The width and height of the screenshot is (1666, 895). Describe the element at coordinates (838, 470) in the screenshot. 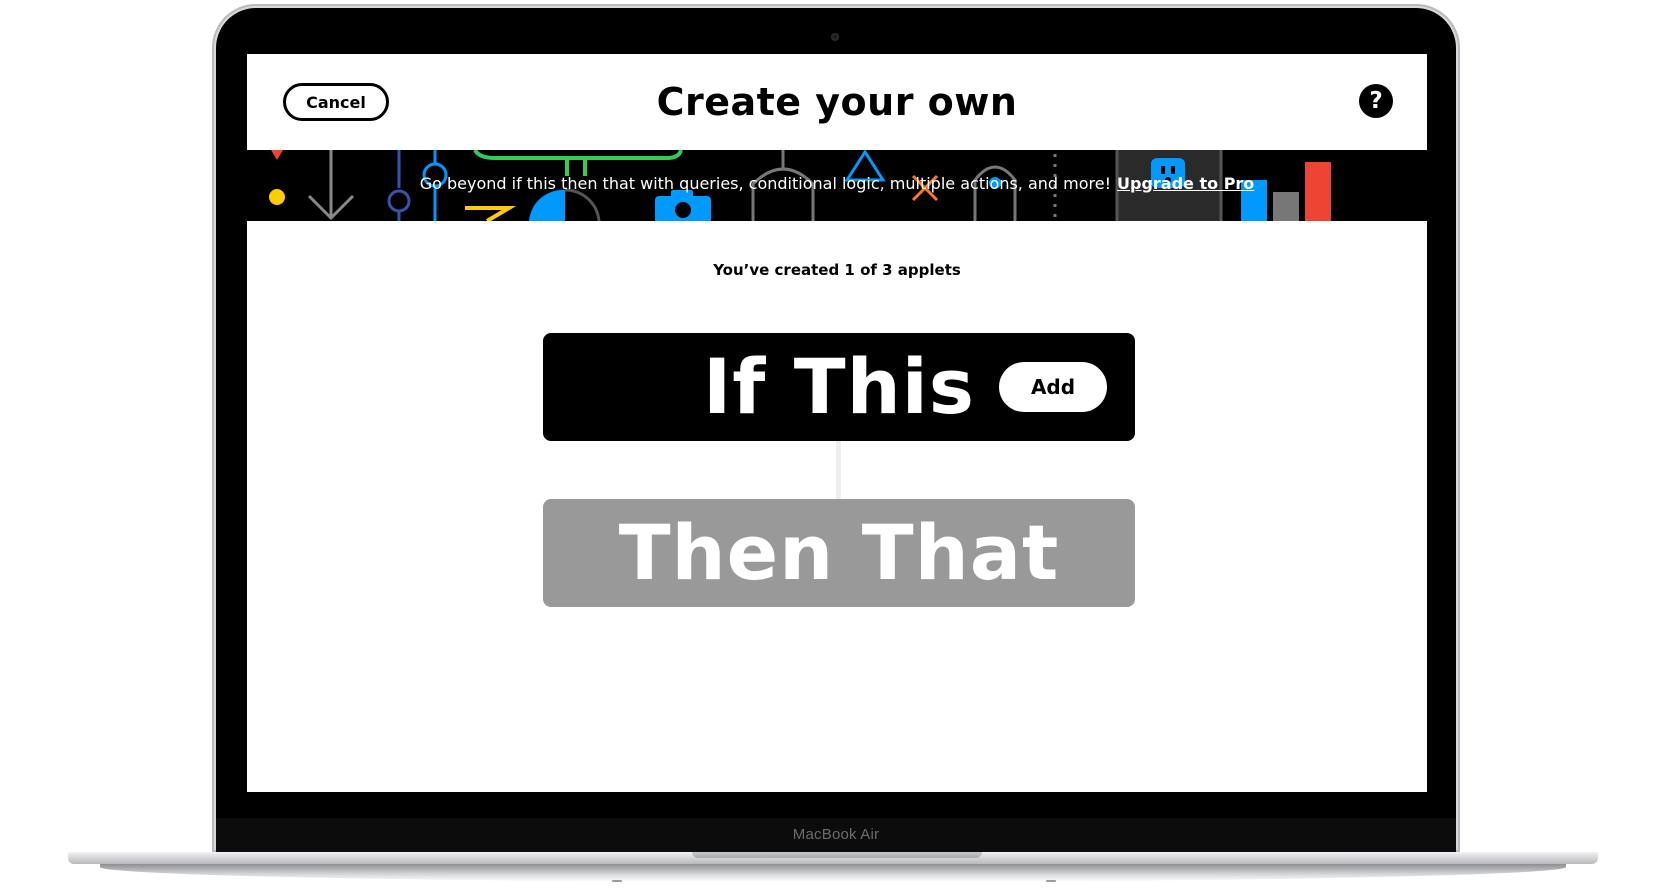

I see `connector-line` at that location.